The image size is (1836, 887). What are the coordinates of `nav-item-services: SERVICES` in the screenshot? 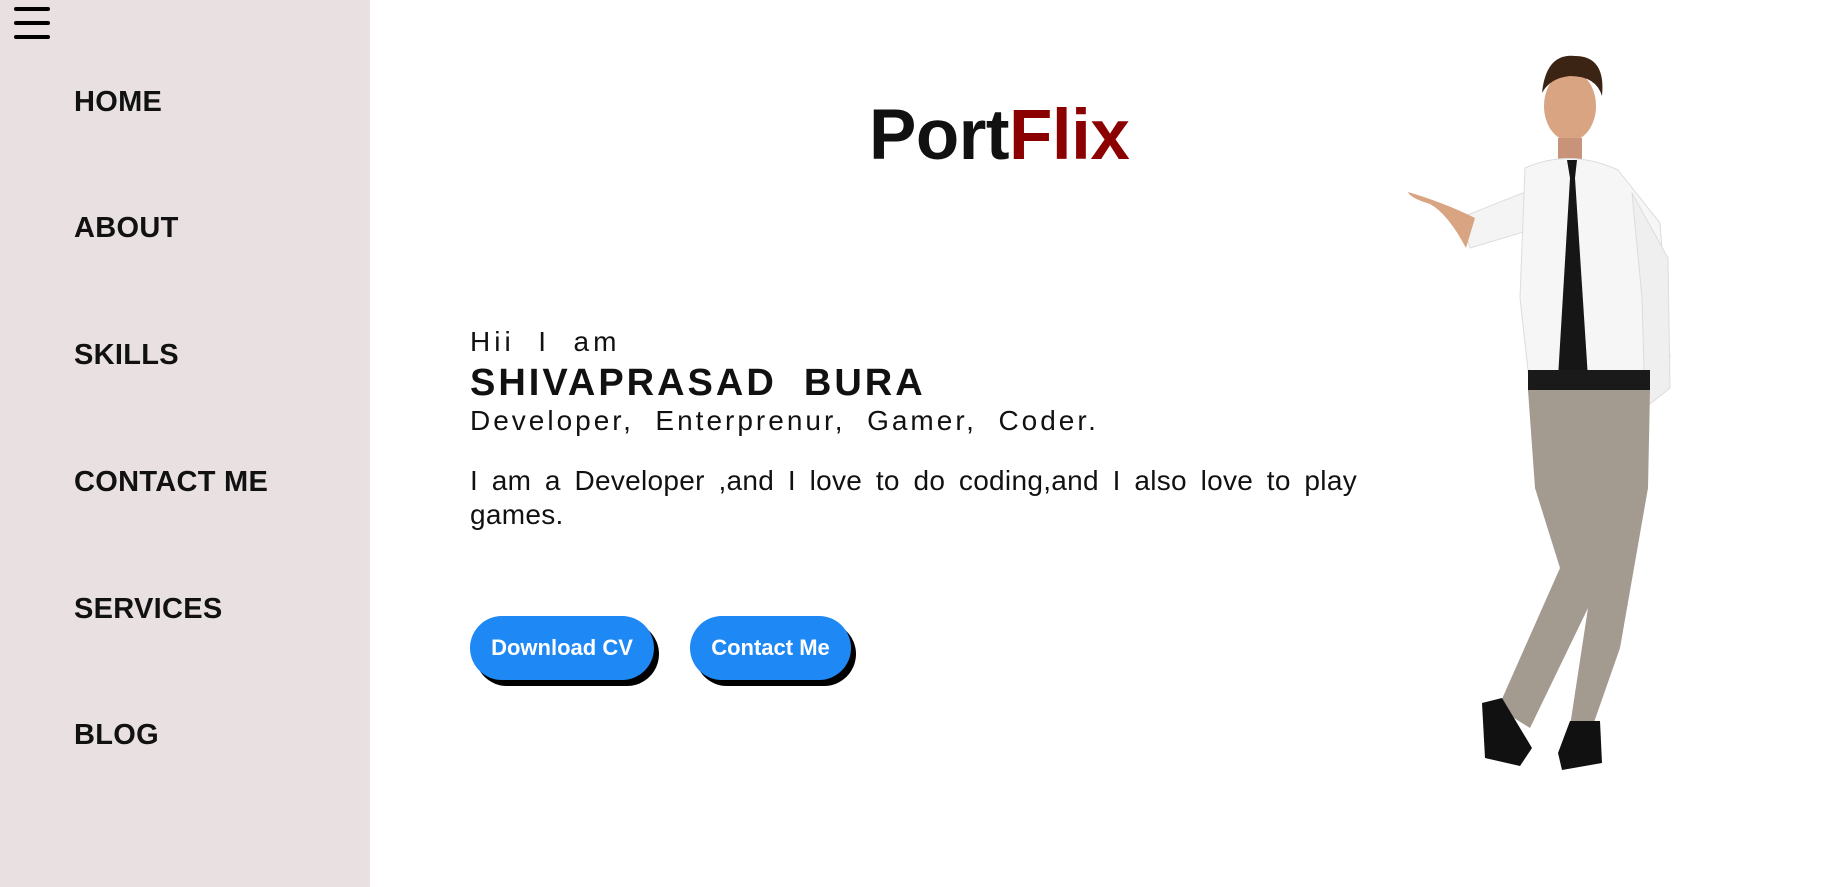 It's located at (148, 609).